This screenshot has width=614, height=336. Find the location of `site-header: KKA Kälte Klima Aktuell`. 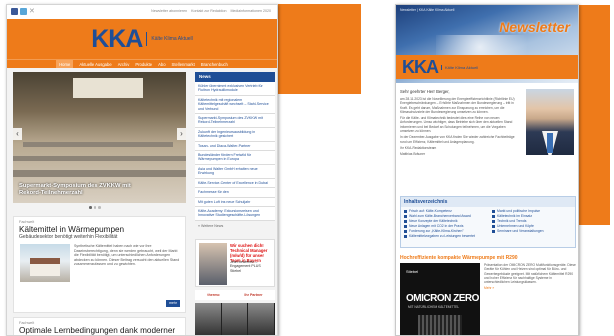

site-header: KKA Kälte Klima Aktuell is located at coordinates (142, 39).